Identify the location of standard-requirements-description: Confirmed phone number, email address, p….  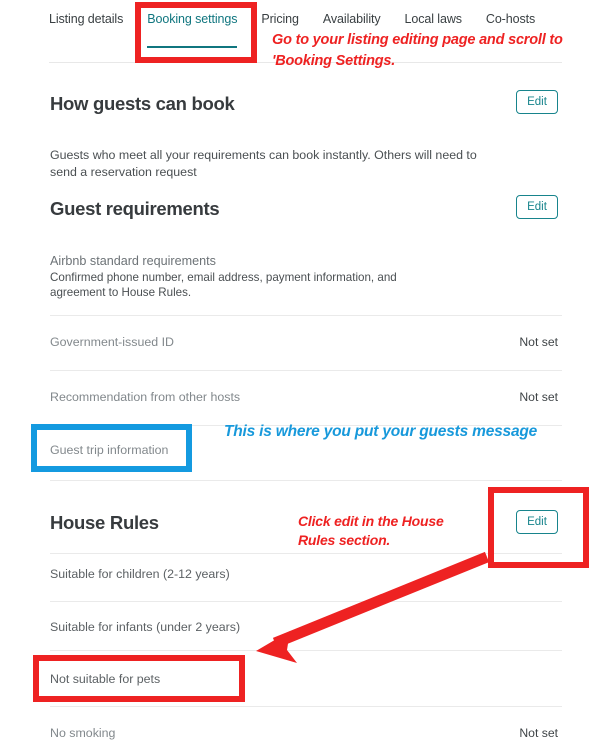
(223, 285).